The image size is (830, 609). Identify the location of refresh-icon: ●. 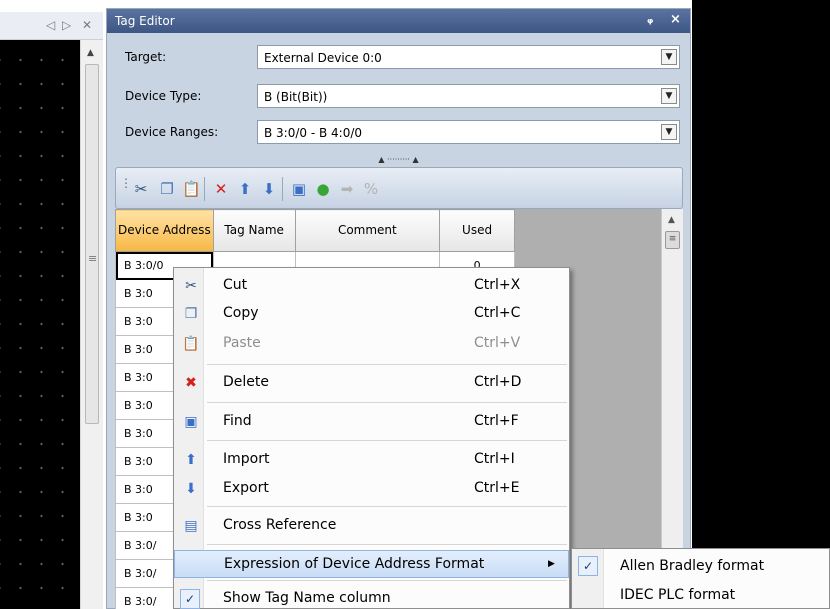
(323, 189).